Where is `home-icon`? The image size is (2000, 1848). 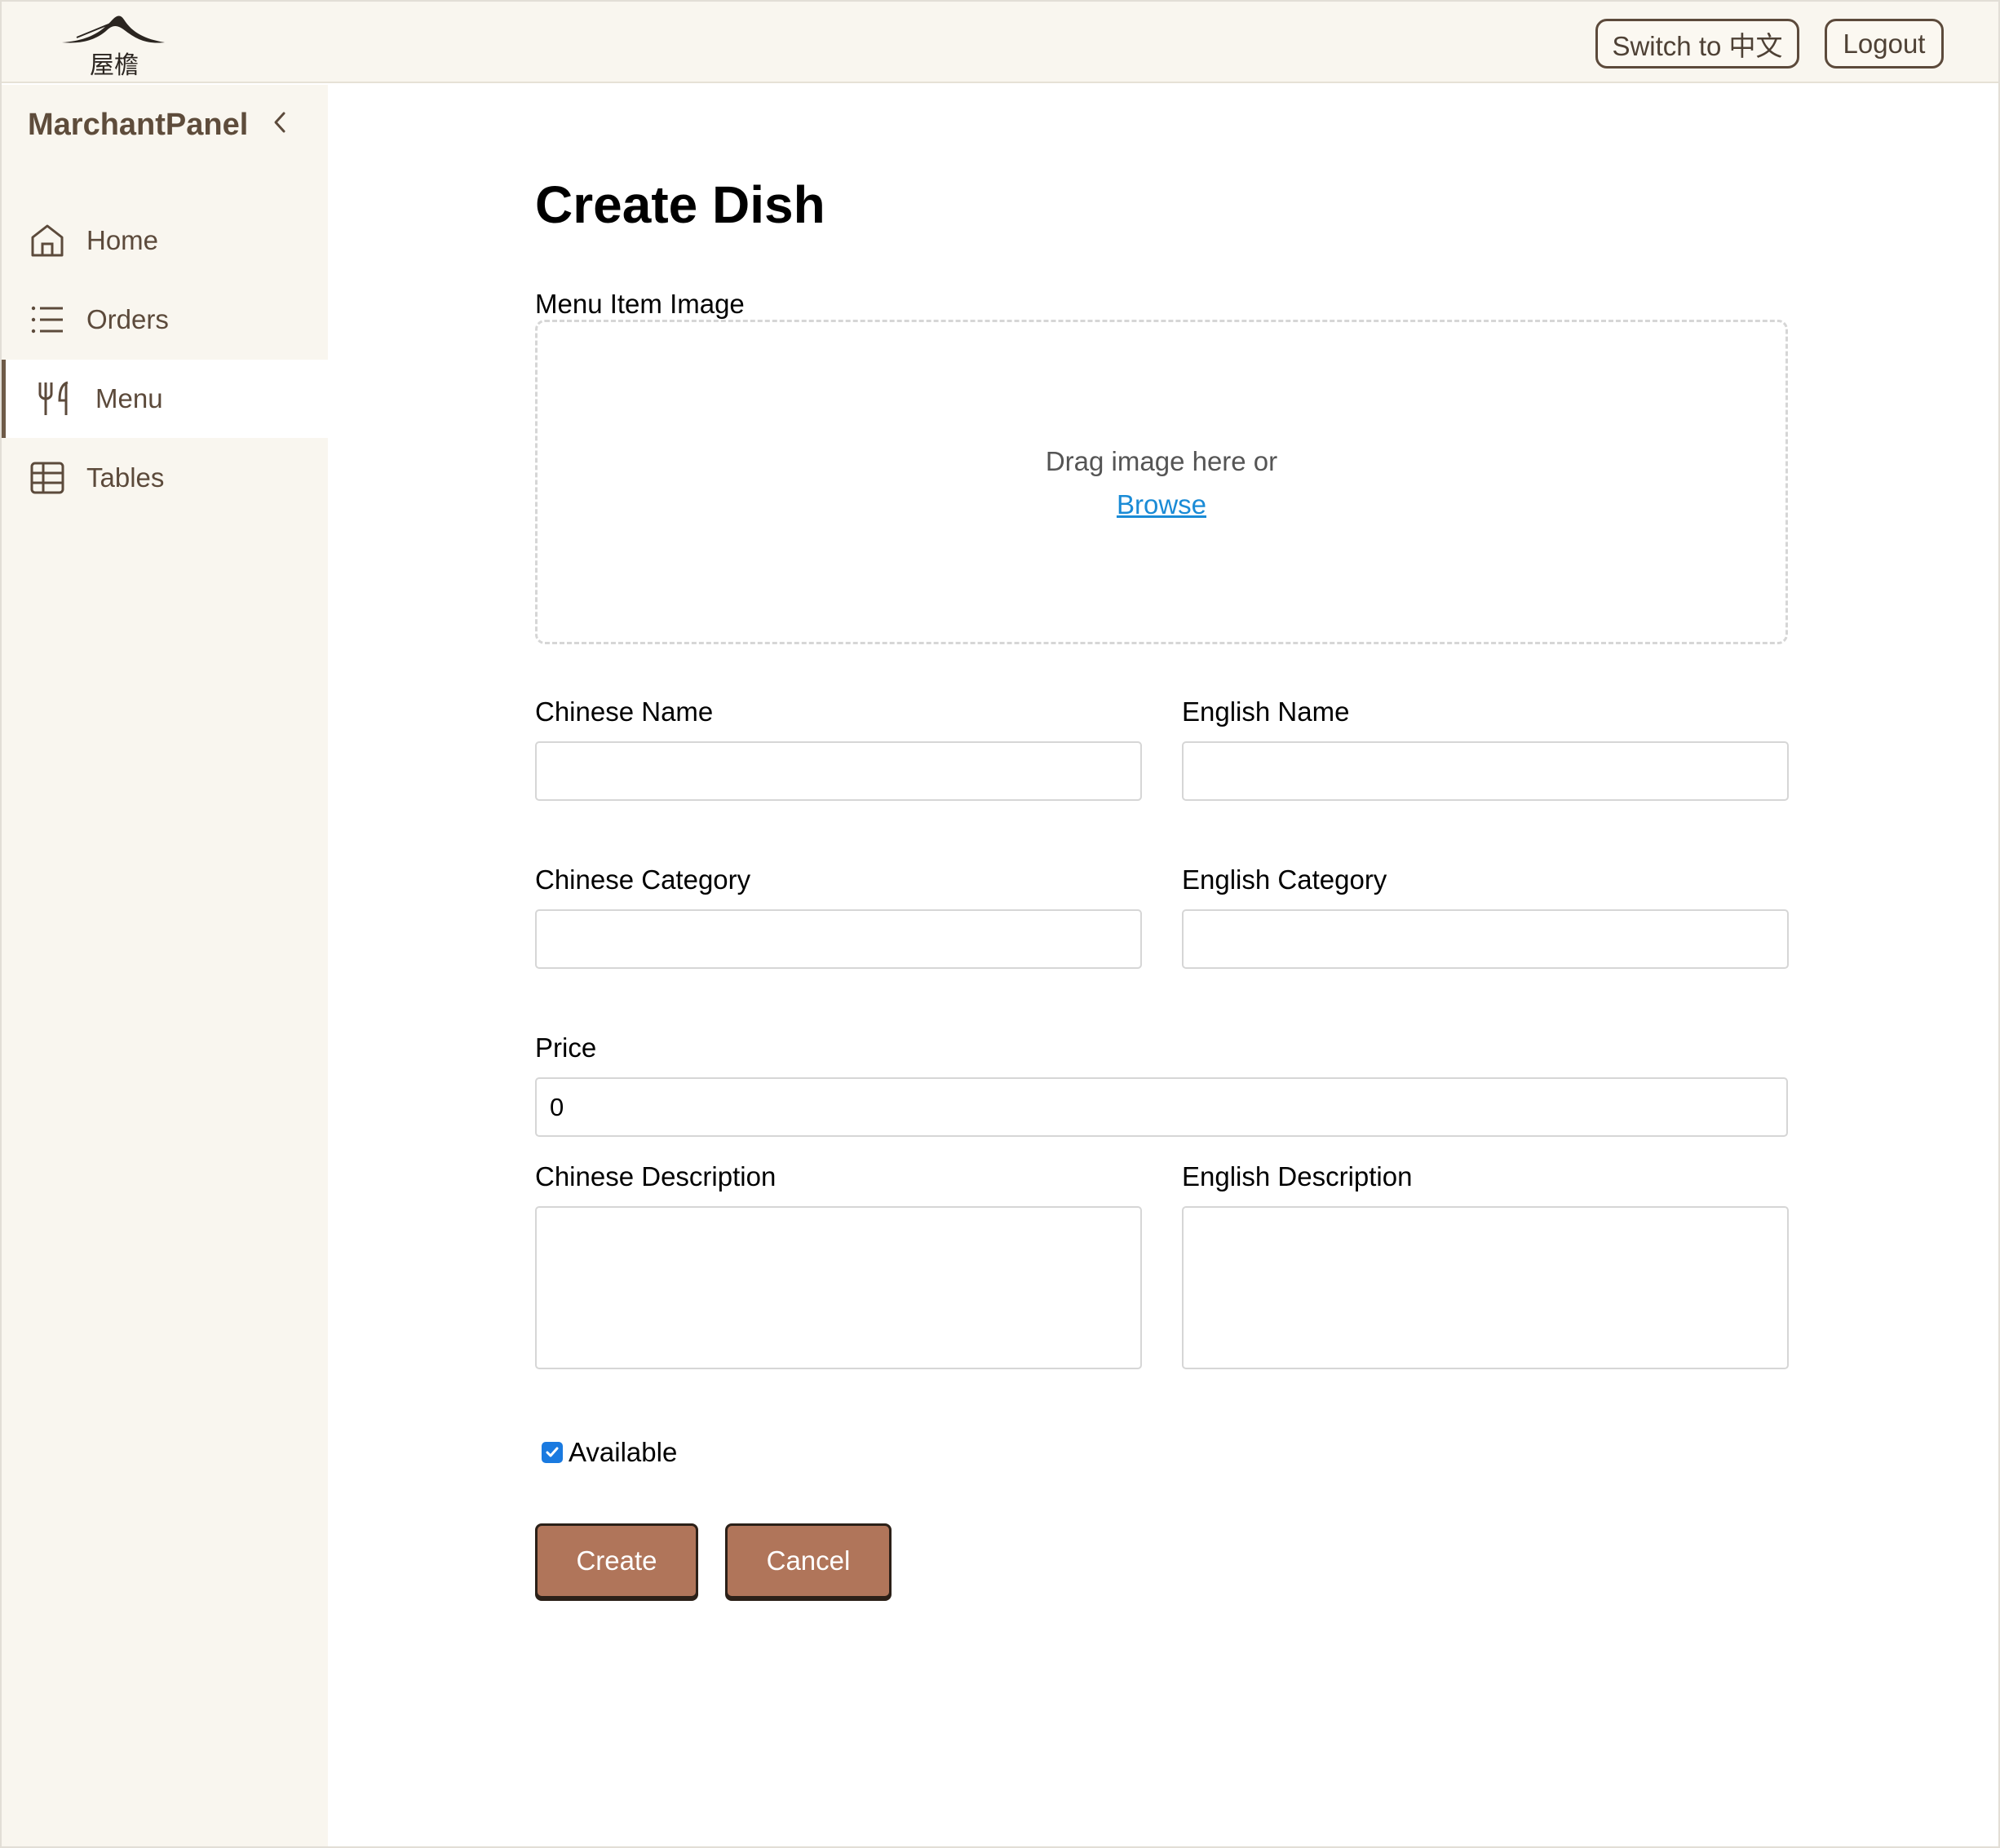 home-icon is located at coordinates (47, 240).